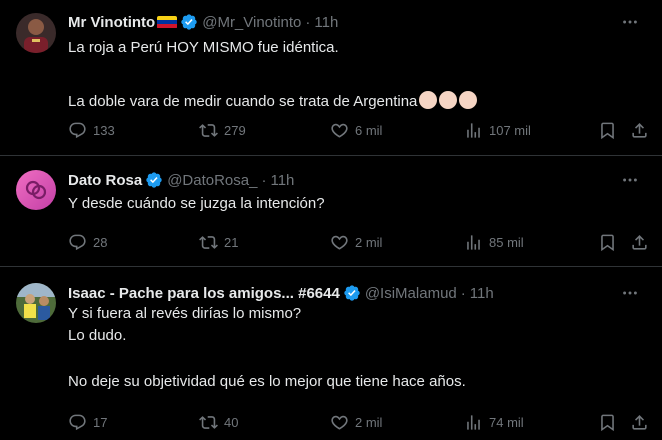 This screenshot has width=662, height=440. Describe the element at coordinates (251, 22) in the screenshot. I see `handle: @Mr_Vinotinto` at that location.